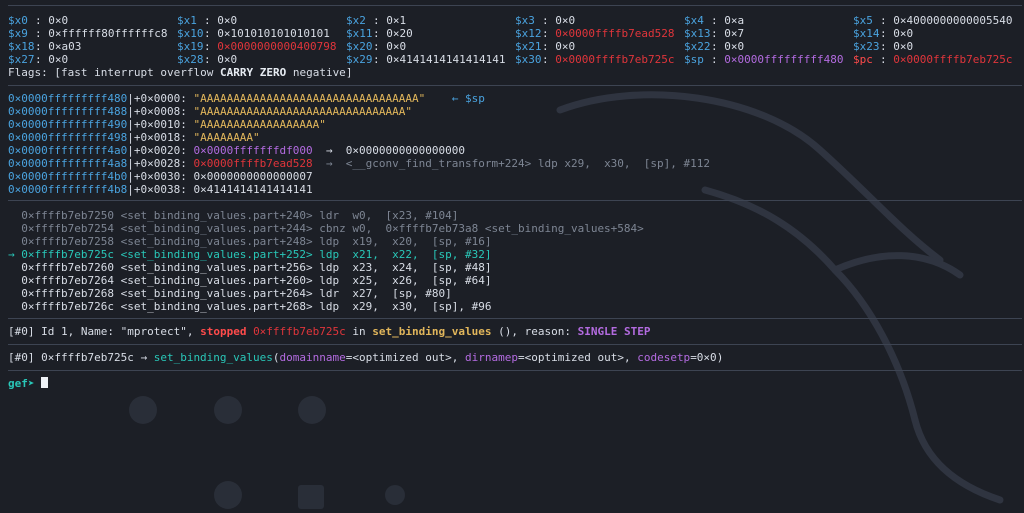  What do you see at coordinates (68, 98) in the screenshot?
I see `stack-address: 0×0000fffffffff480` at bounding box center [68, 98].